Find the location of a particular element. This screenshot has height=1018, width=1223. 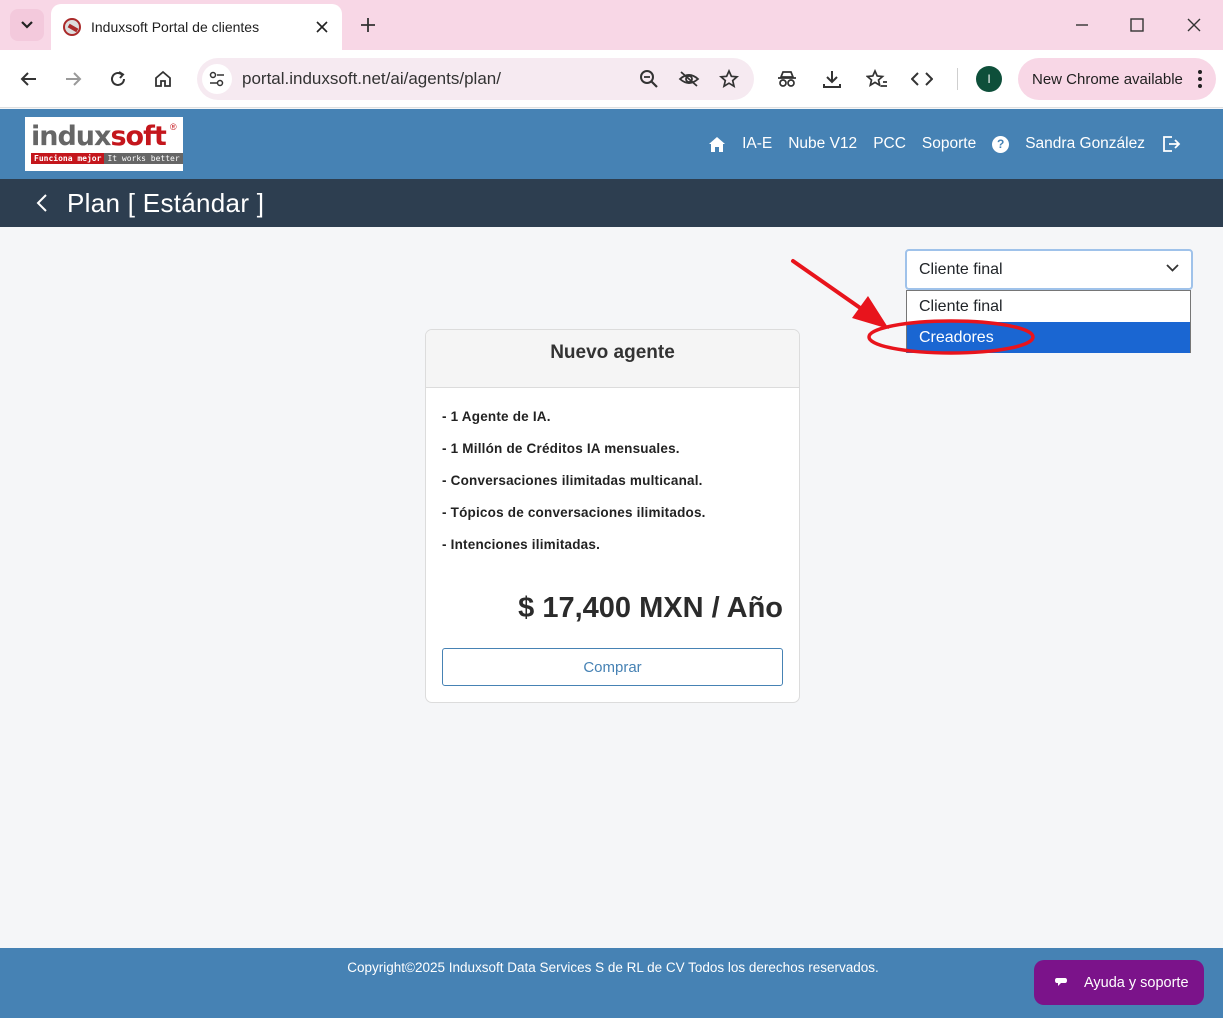

downloads-button is located at coordinates (832, 79).